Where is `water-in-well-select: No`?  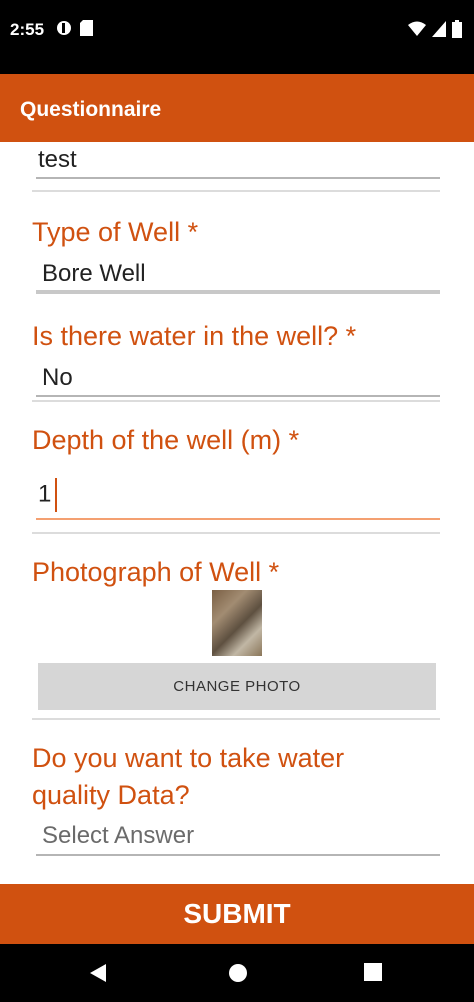
water-in-well-select: No is located at coordinates (57, 378).